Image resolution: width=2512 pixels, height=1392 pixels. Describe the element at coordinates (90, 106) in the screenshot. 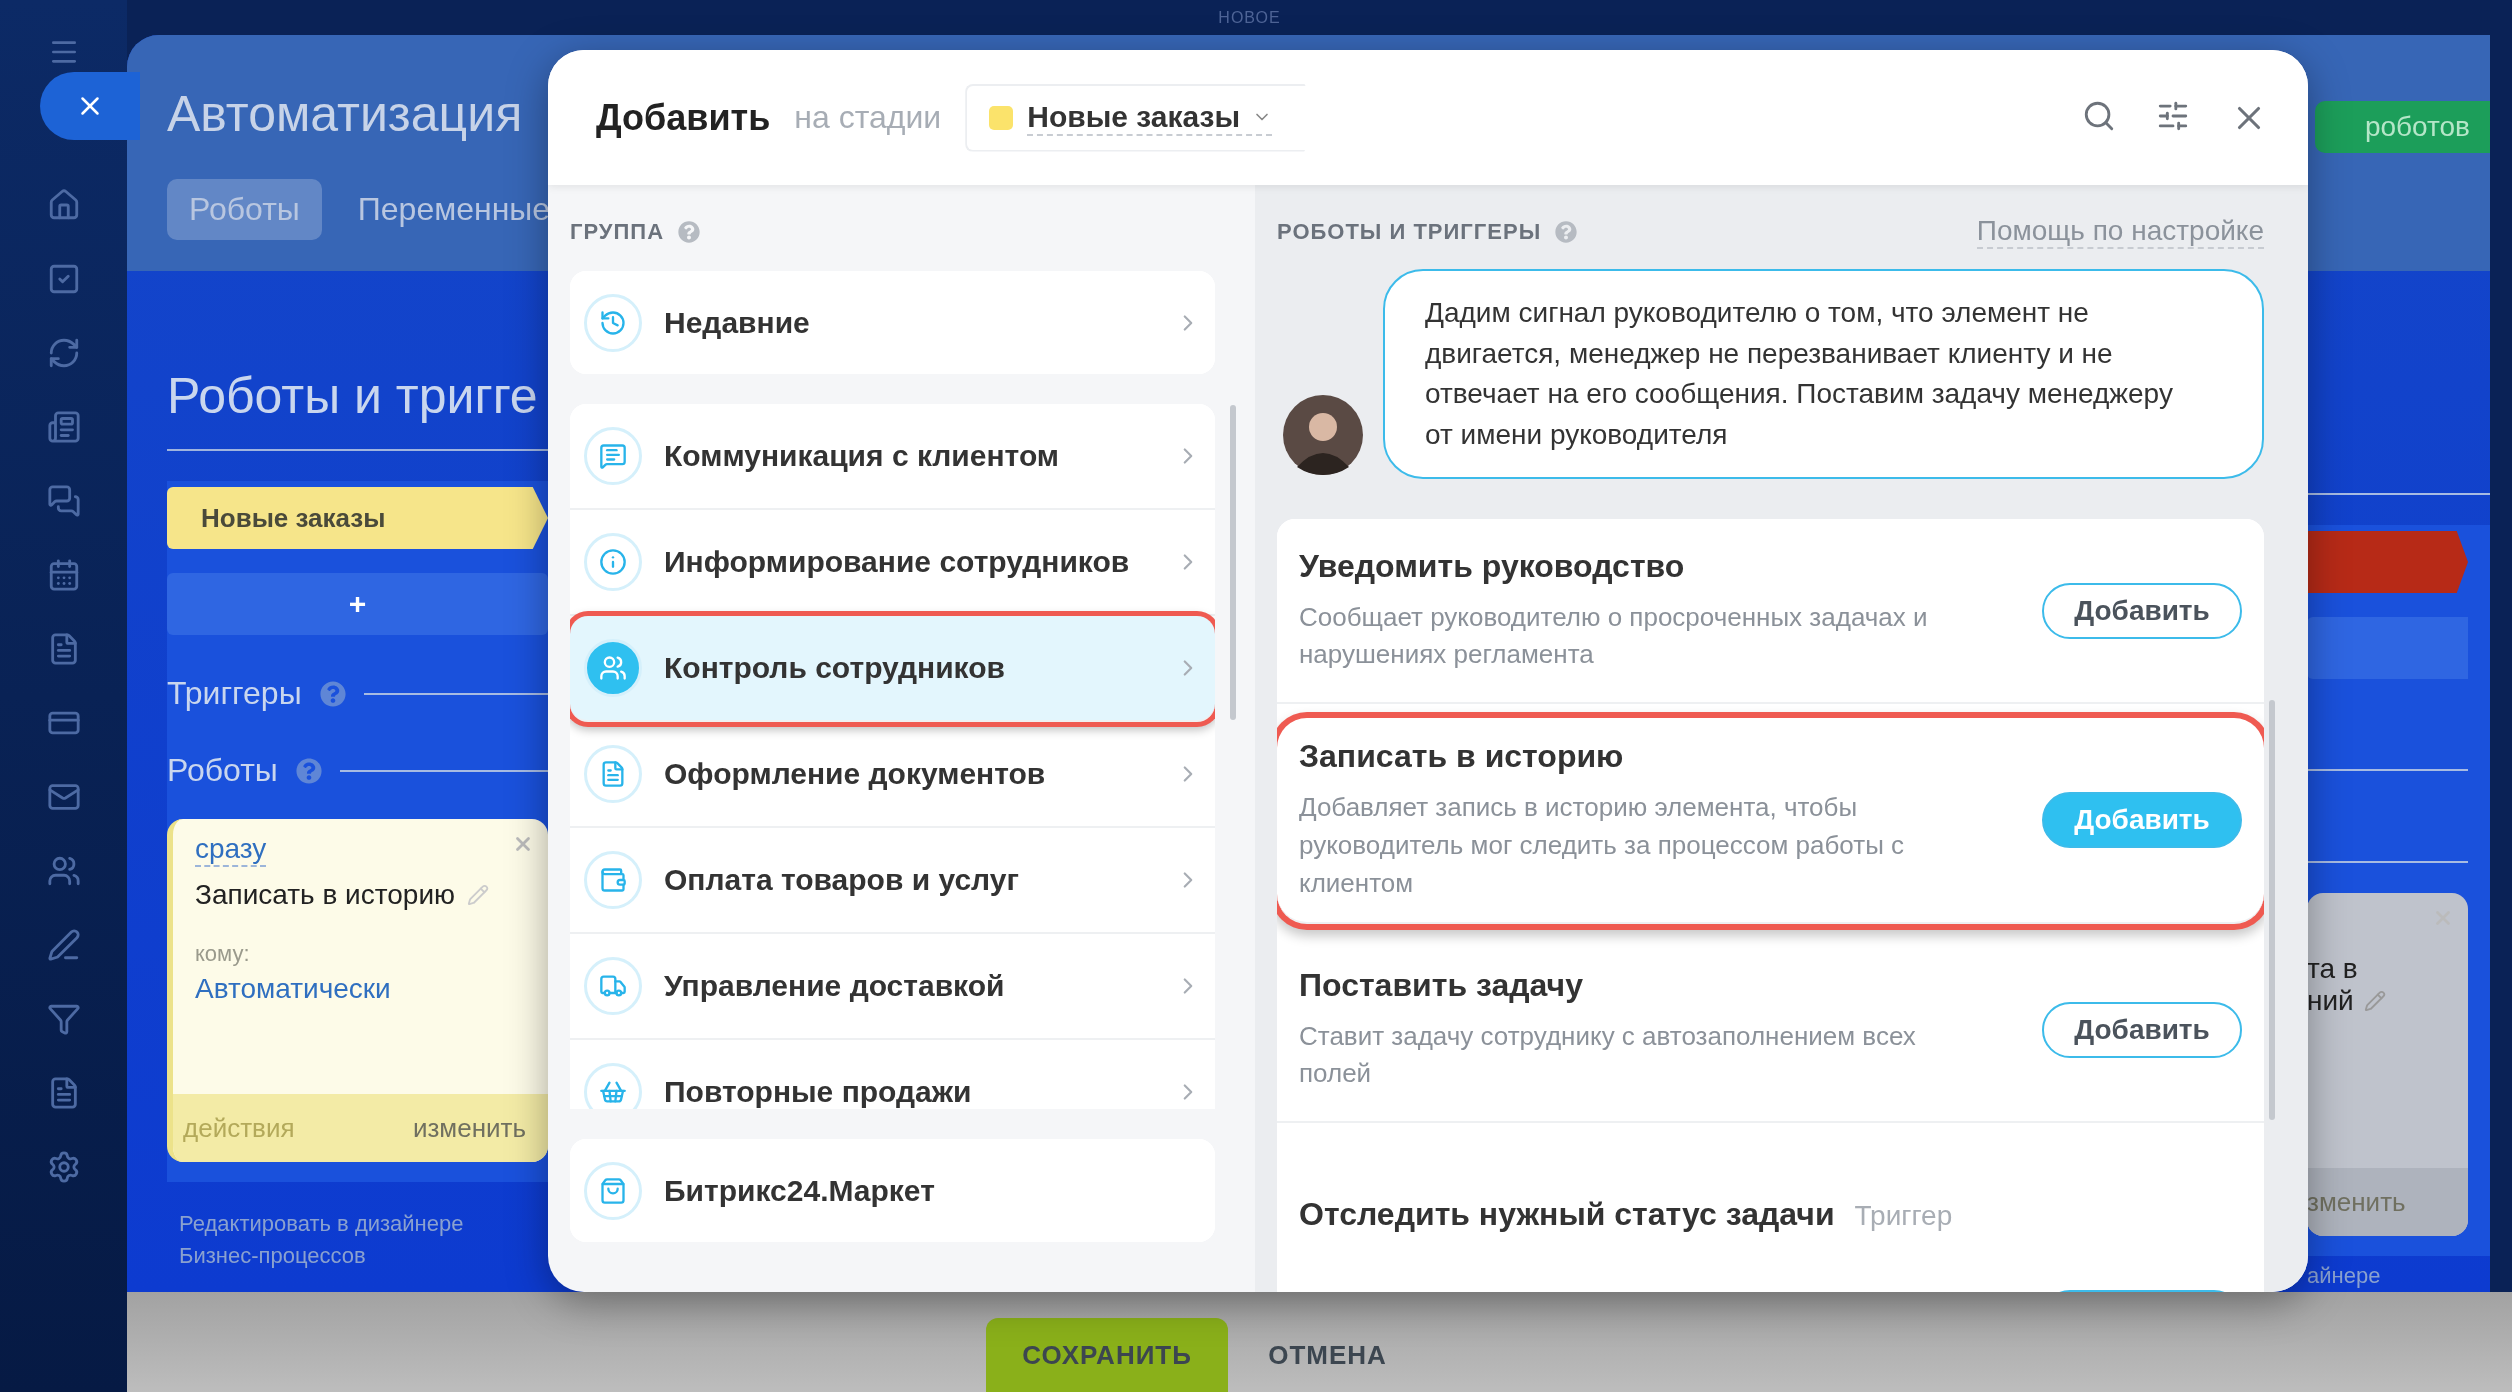

I see `close-button` at that location.